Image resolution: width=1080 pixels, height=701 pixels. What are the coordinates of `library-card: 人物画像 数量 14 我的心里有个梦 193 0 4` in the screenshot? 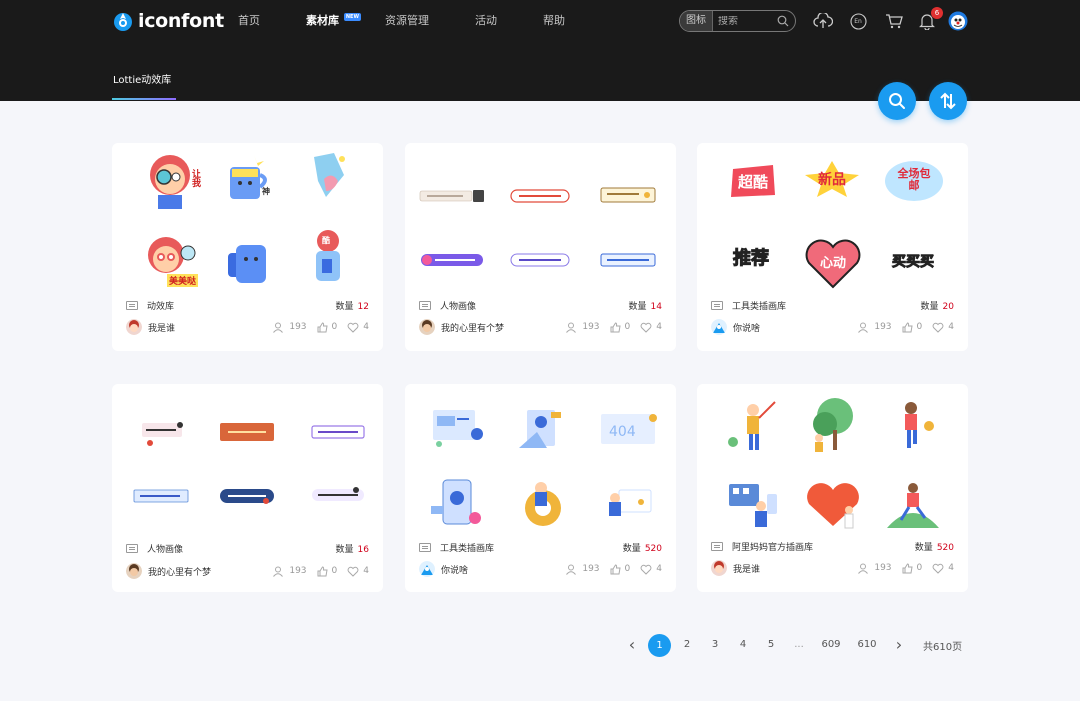 It's located at (540, 247).